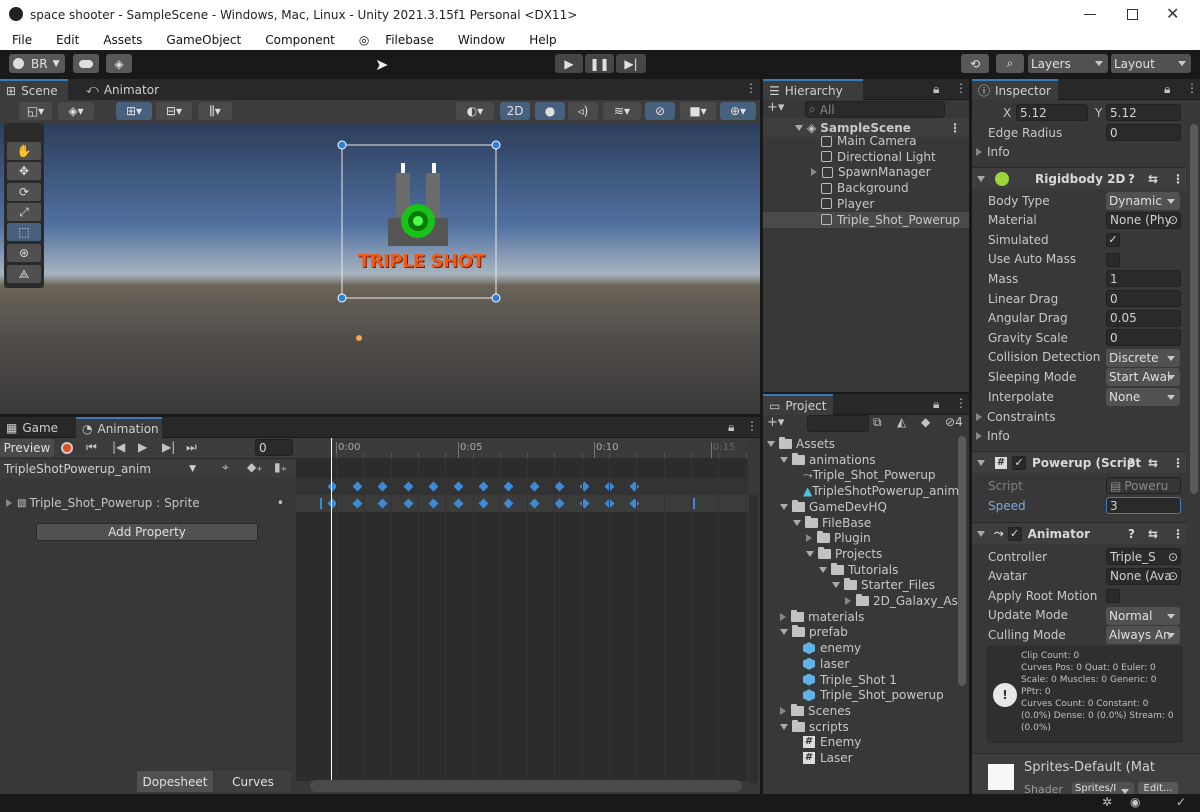 The height and width of the screenshot is (812, 1200). I want to click on tab-inspector: ⓘ Inspector, so click(1015, 89).